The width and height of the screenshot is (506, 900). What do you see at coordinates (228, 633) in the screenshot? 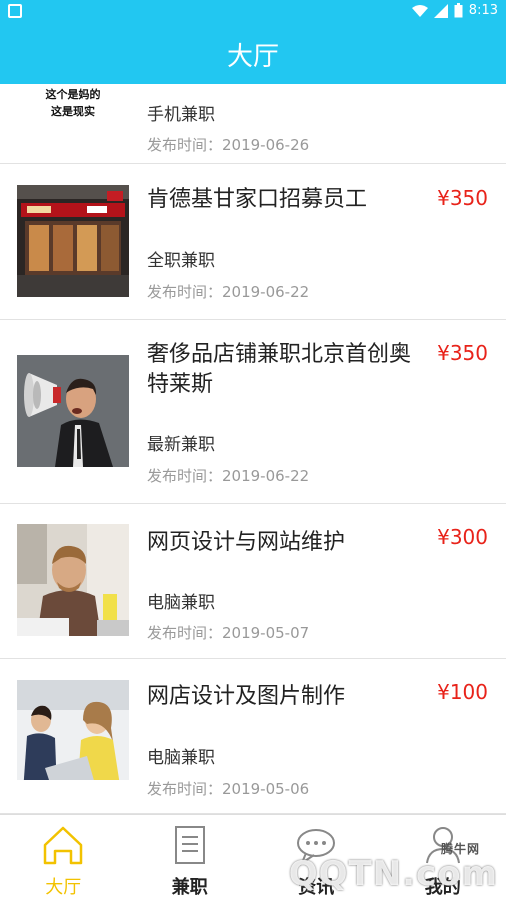
I see `job-date: 发布时间：2019-05-07` at bounding box center [228, 633].